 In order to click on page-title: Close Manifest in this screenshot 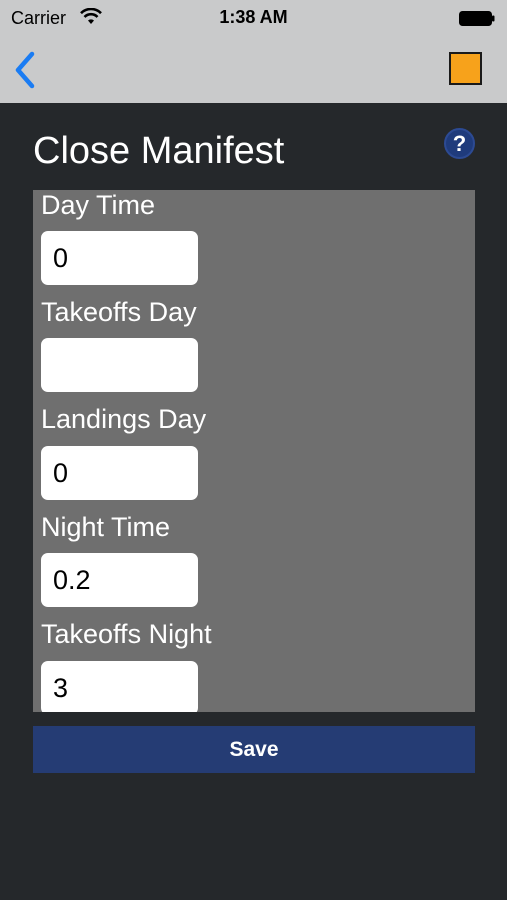, I will do `click(159, 151)`.